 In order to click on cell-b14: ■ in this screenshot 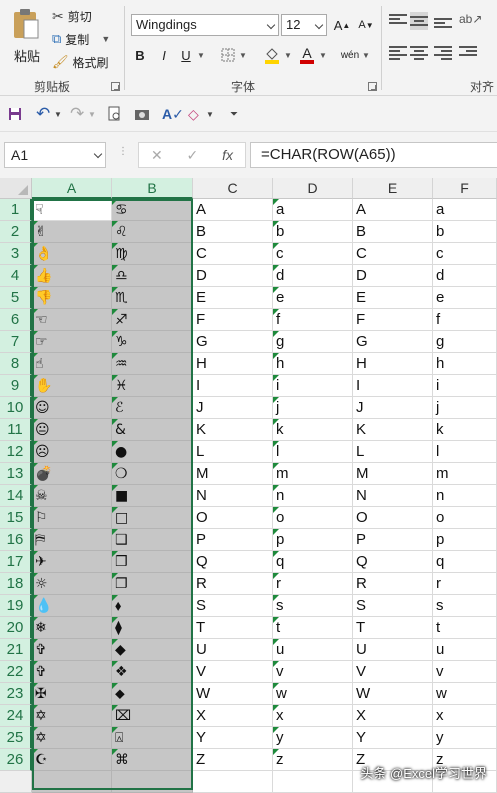, I will do `click(152, 496)`.